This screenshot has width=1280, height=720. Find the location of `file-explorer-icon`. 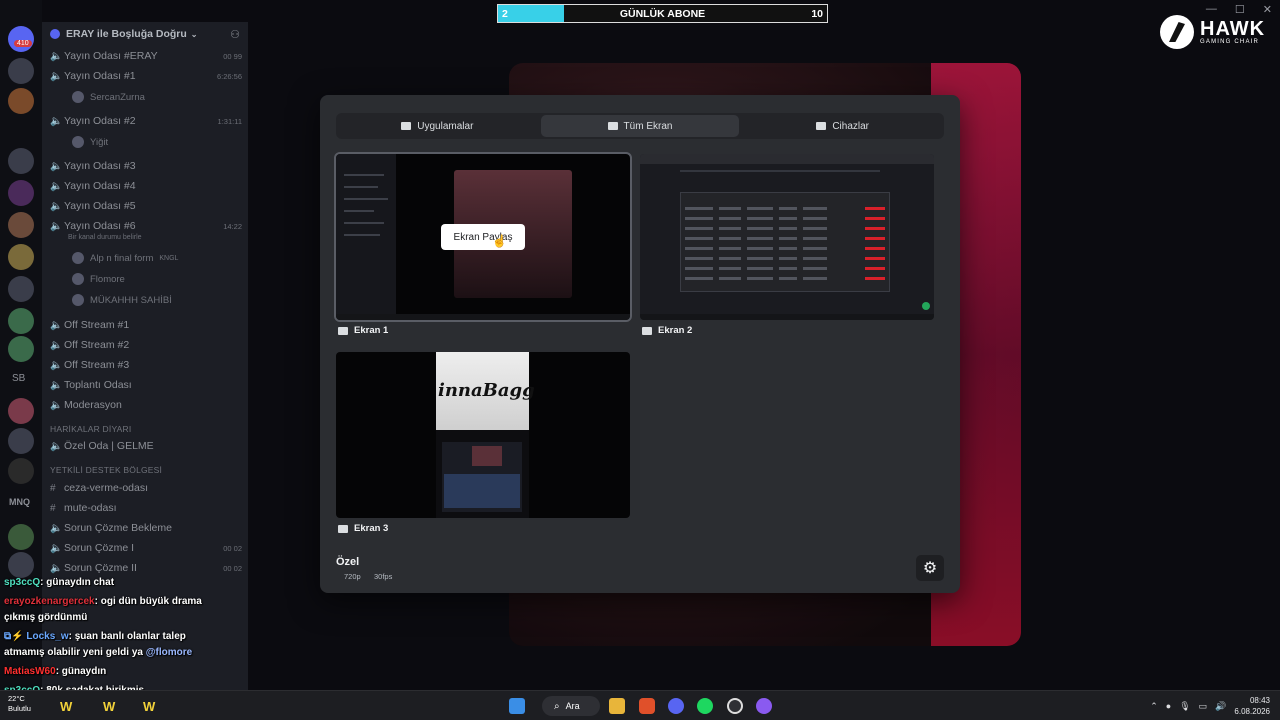

file-explorer-icon is located at coordinates (617, 706).